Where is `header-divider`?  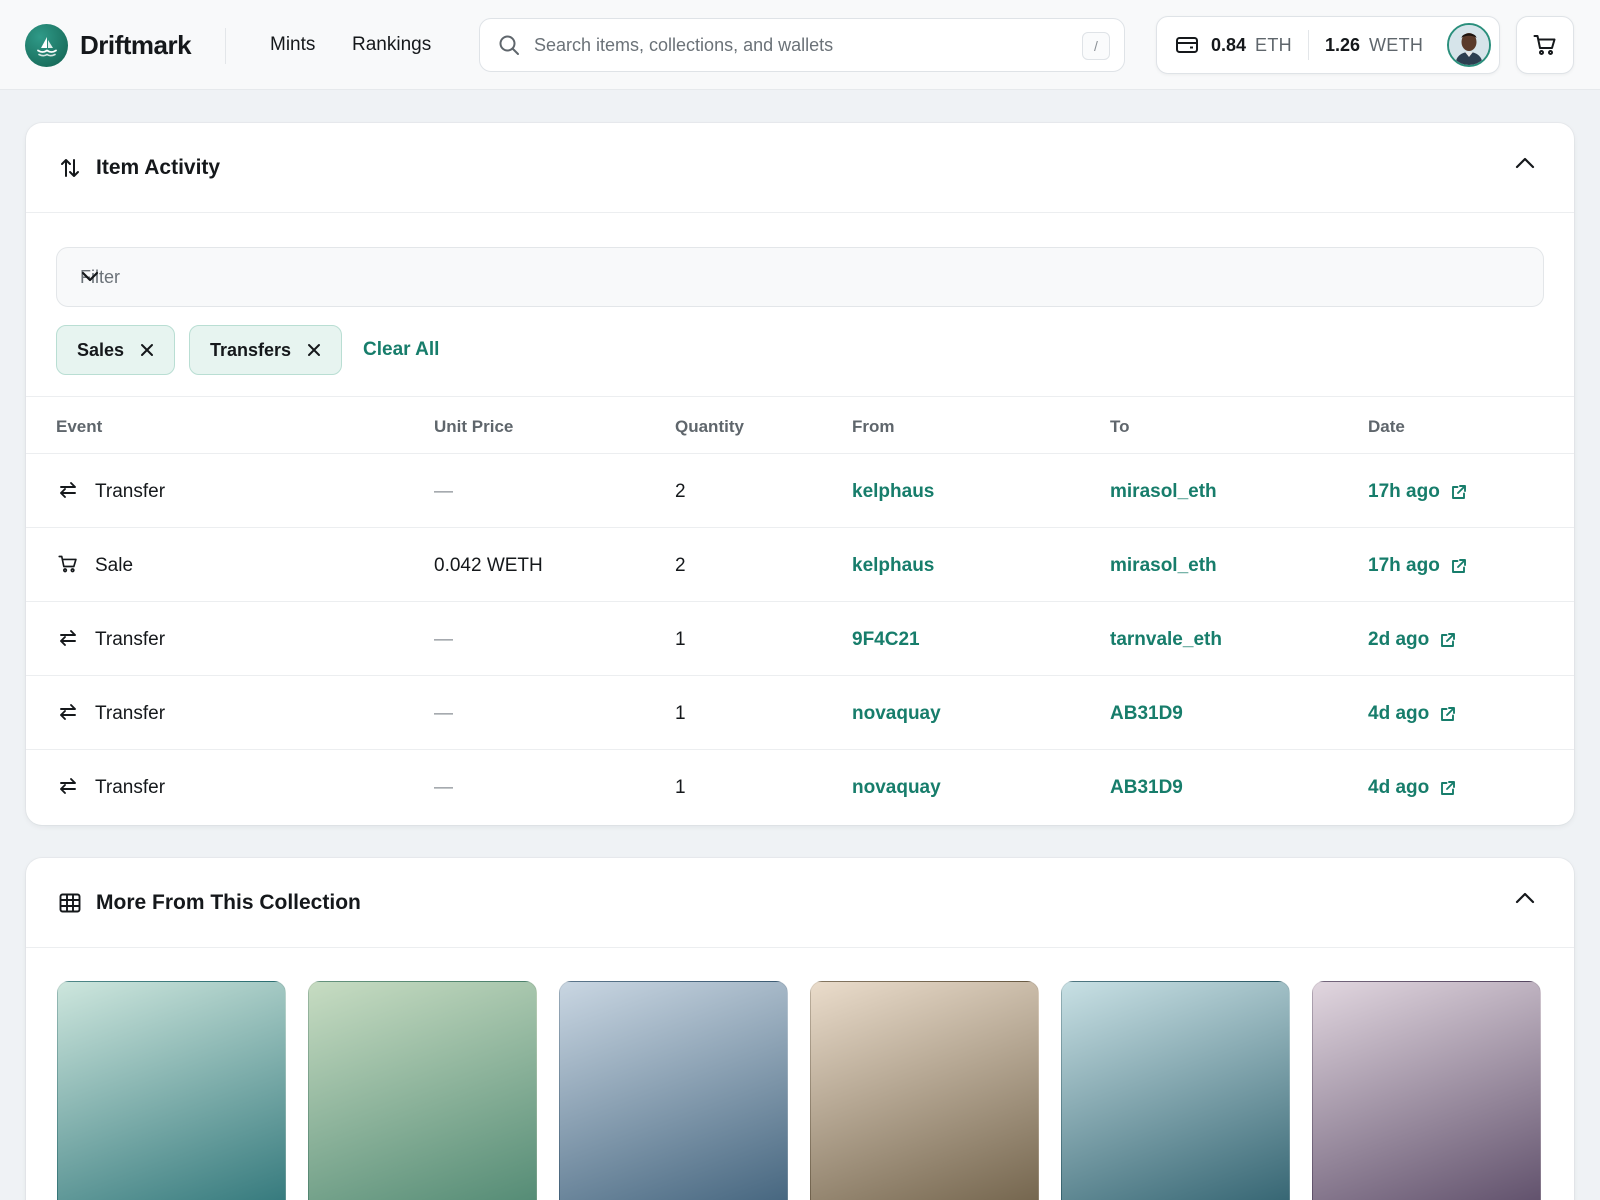 header-divider is located at coordinates (225, 46).